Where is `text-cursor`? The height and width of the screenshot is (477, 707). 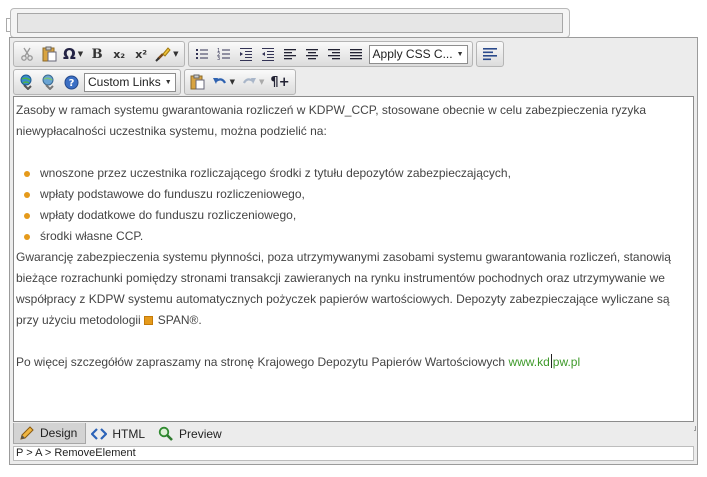 text-cursor is located at coordinates (551, 361).